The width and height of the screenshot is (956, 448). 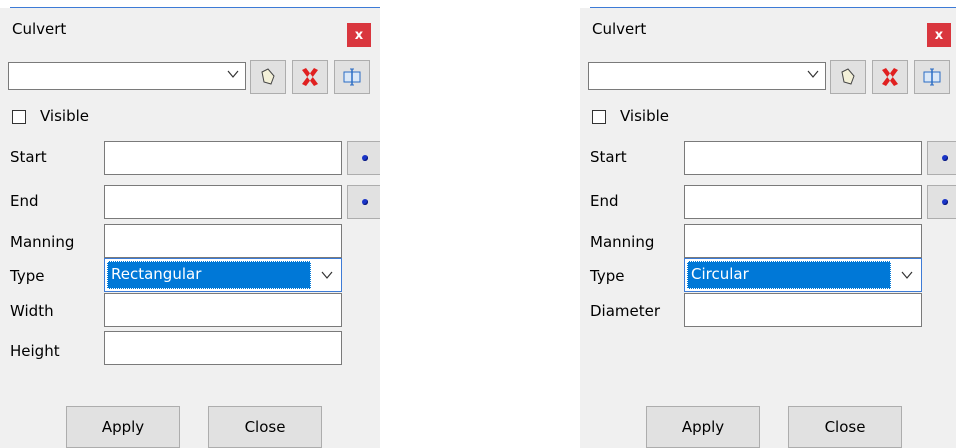 I want to click on diameter-field, so click(x=803, y=310).